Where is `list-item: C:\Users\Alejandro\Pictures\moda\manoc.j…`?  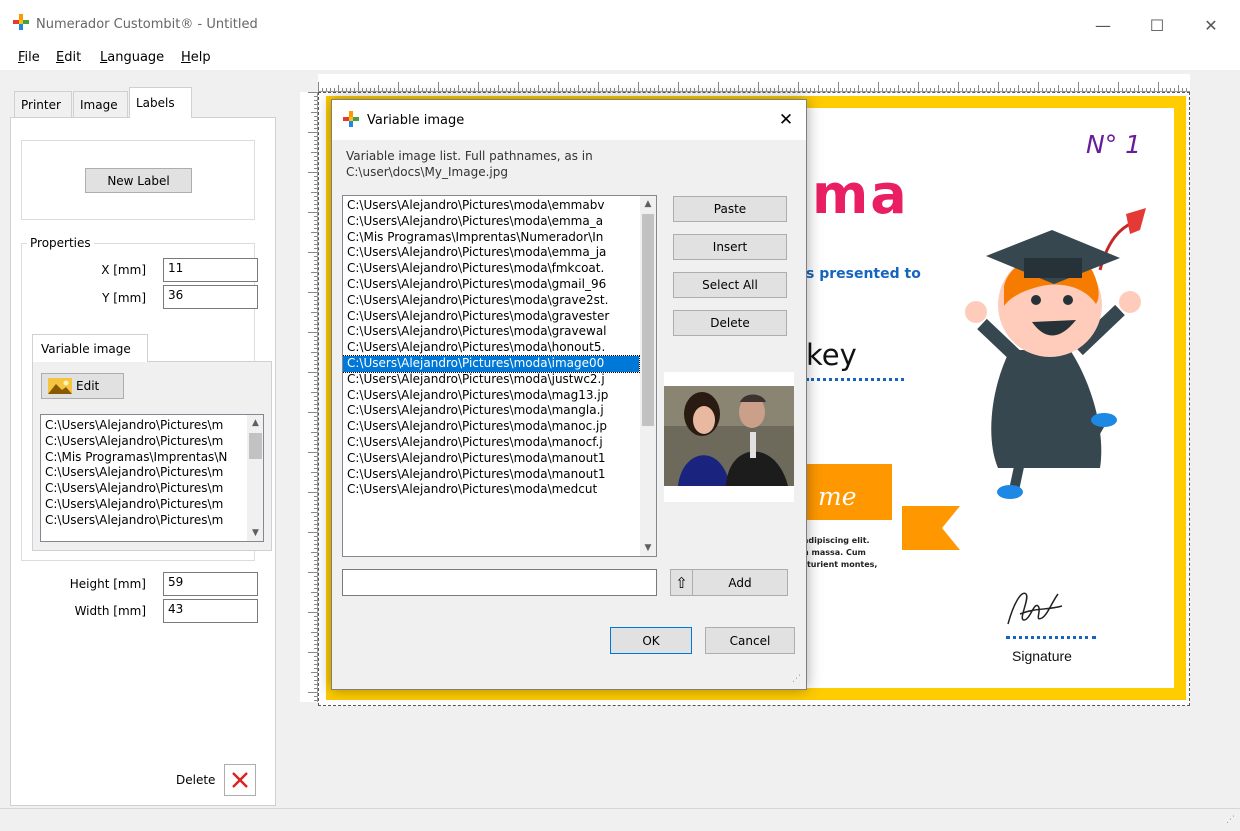 list-item: C:\Users\Alejandro\Pictures\moda\manoc.j… is located at coordinates (491, 427).